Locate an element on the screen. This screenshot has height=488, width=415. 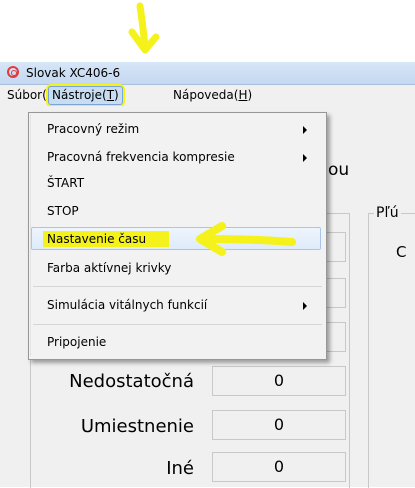
menu-nastroje: Nástroje(T) is located at coordinates (85, 95).